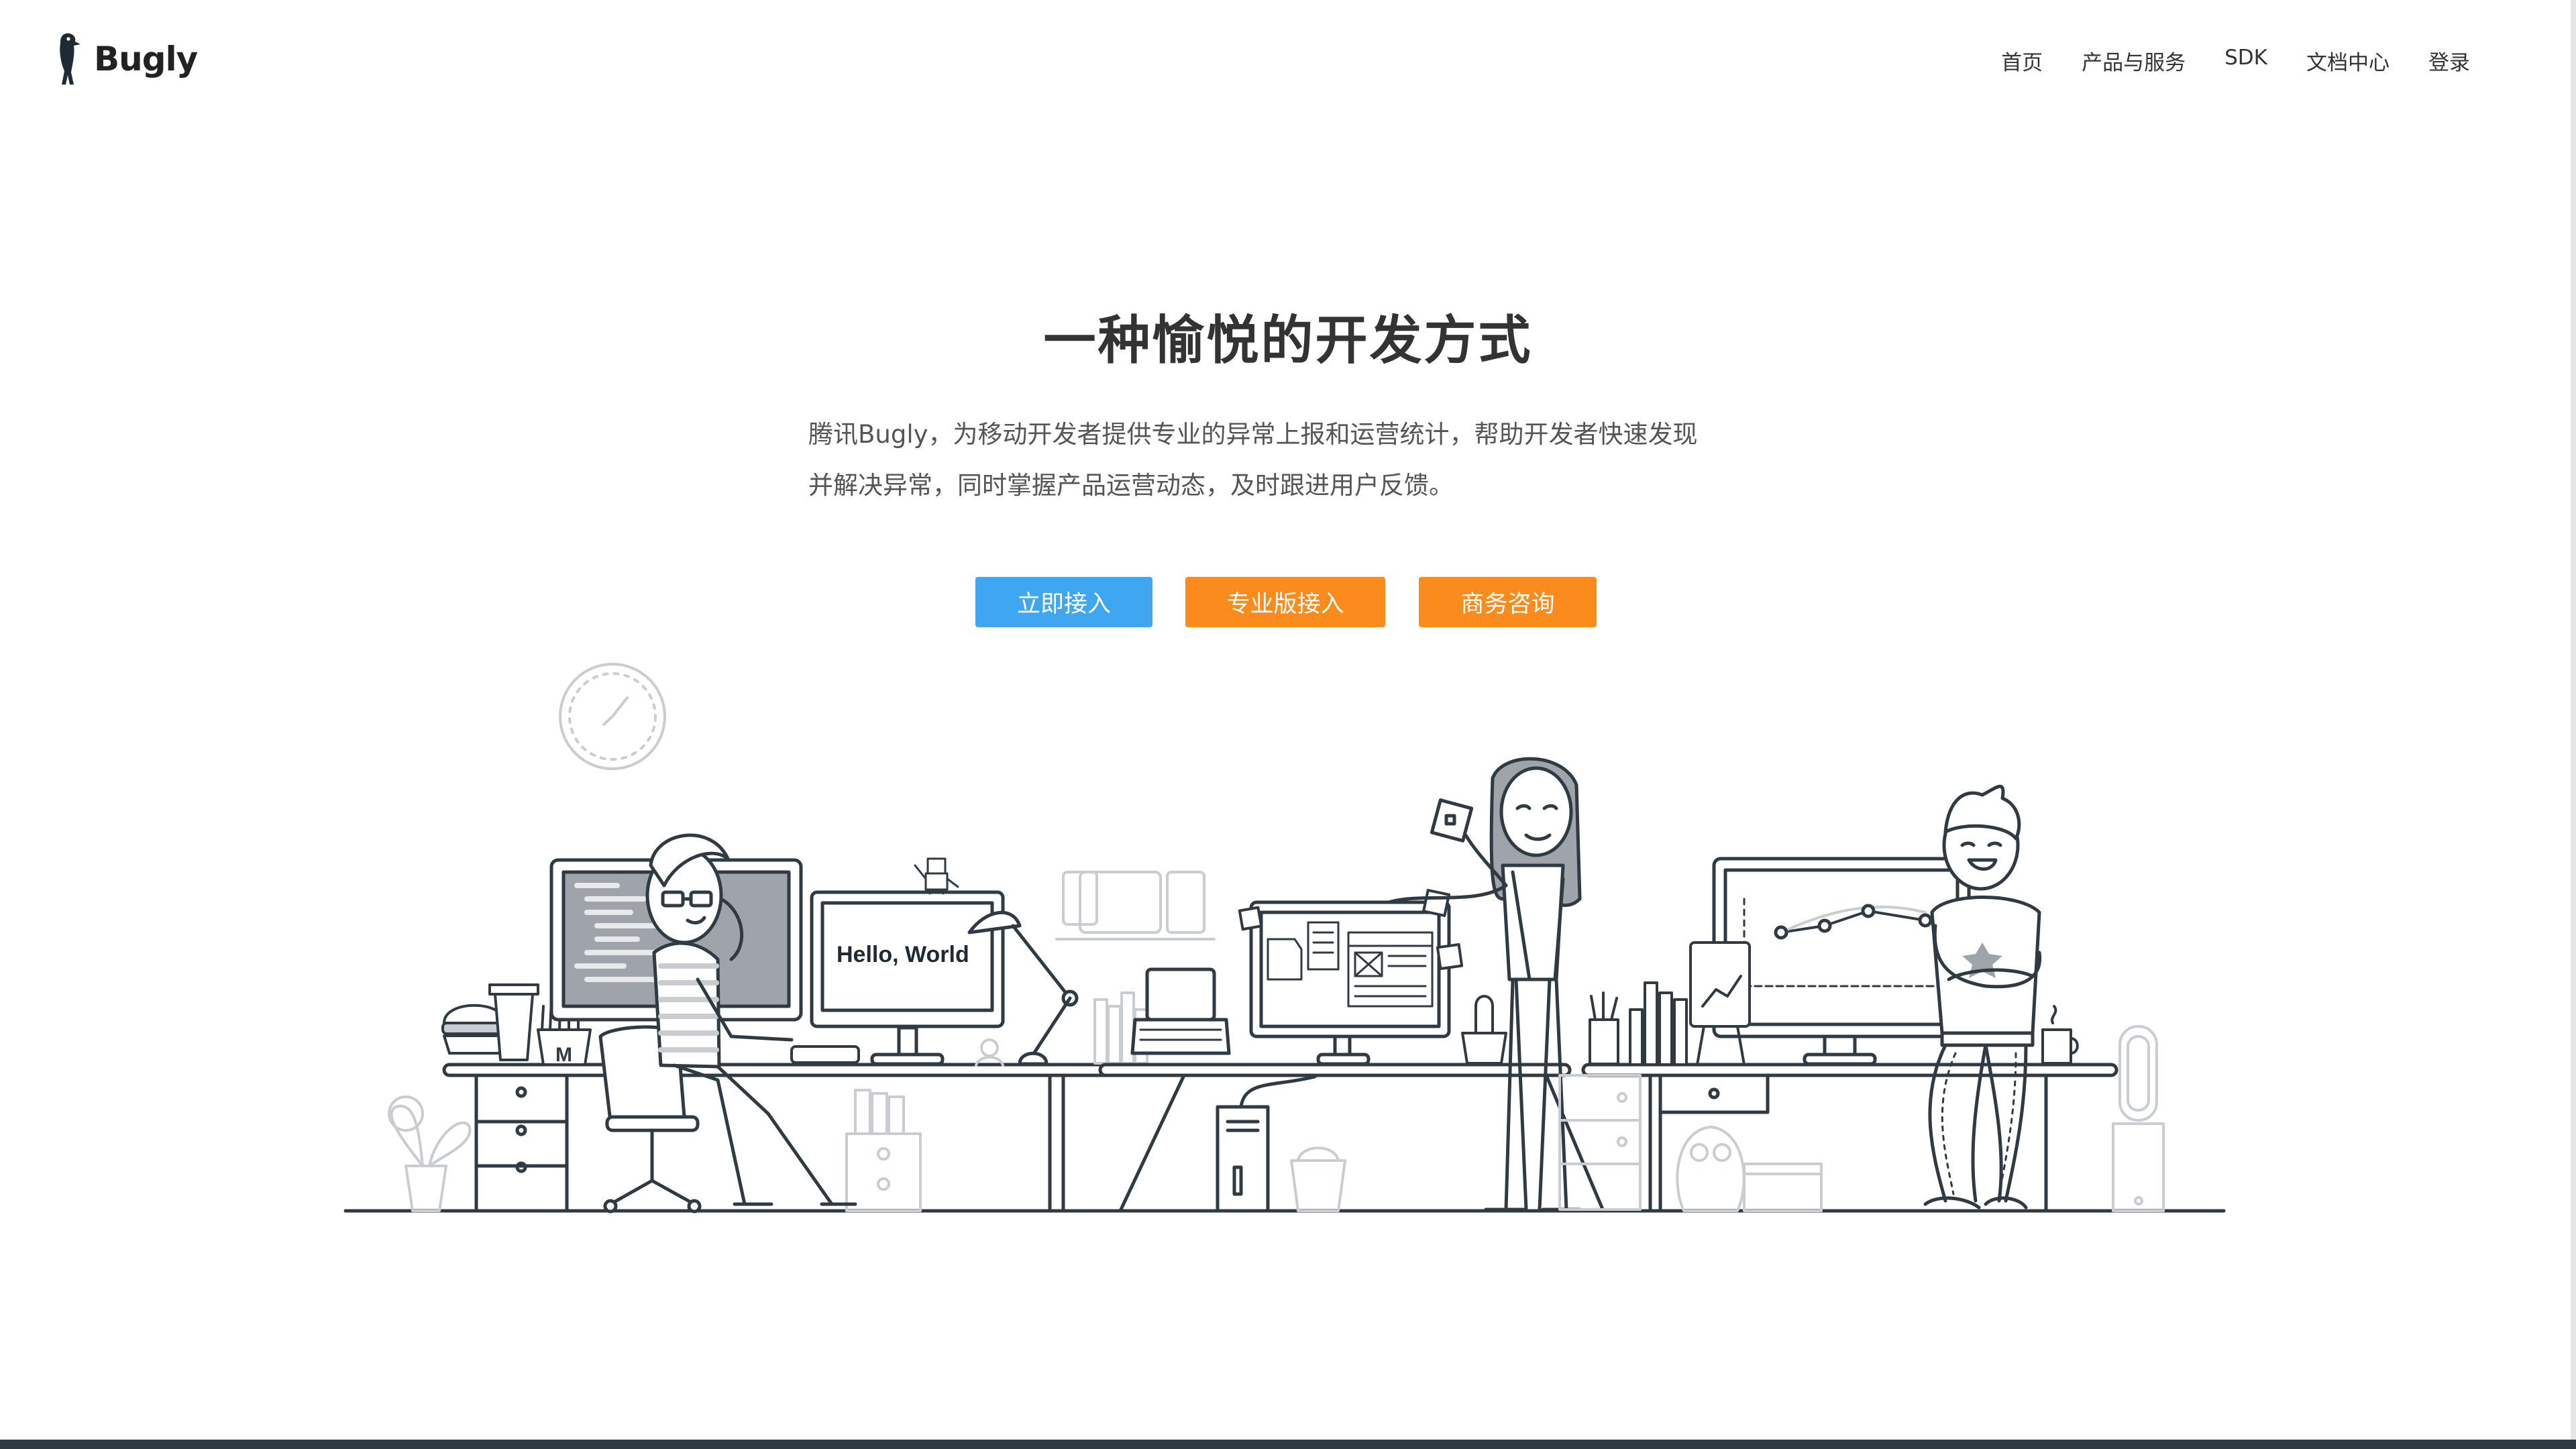 This screenshot has width=2576, height=1449. What do you see at coordinates (2022, 61) in the screenshot?
I see `nav-item-home: 首页` at bounding box center [2022, 61].